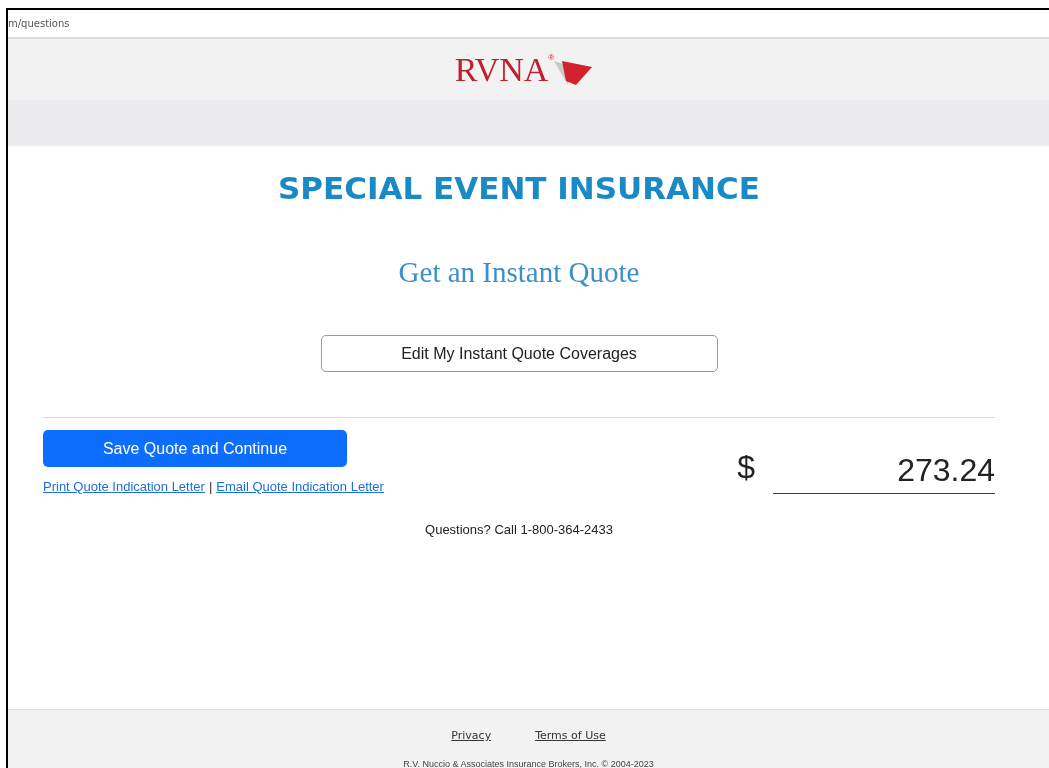 The width and height of the screenshot is (1049, 768). I want to click on terms-link: Terms of Use, so click(570, 735).